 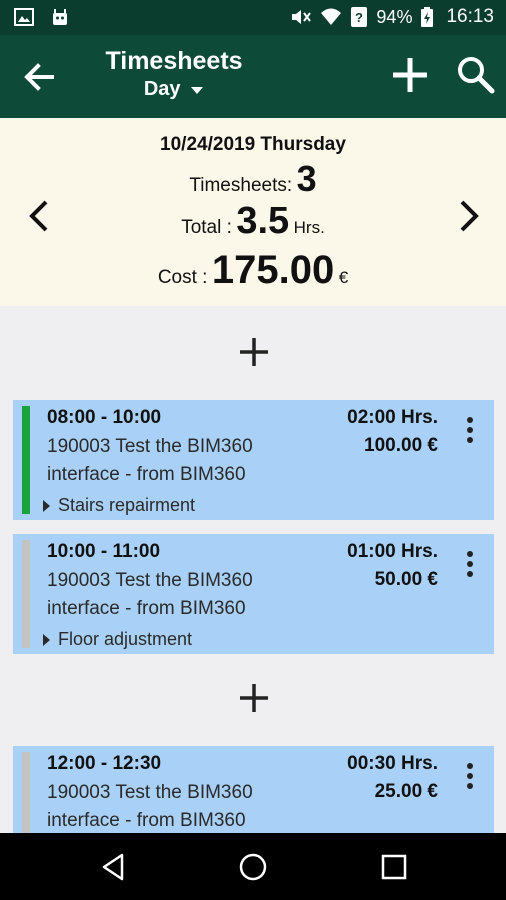 I want to click on next-day-chevron-icon, so click(x=468, y=216).